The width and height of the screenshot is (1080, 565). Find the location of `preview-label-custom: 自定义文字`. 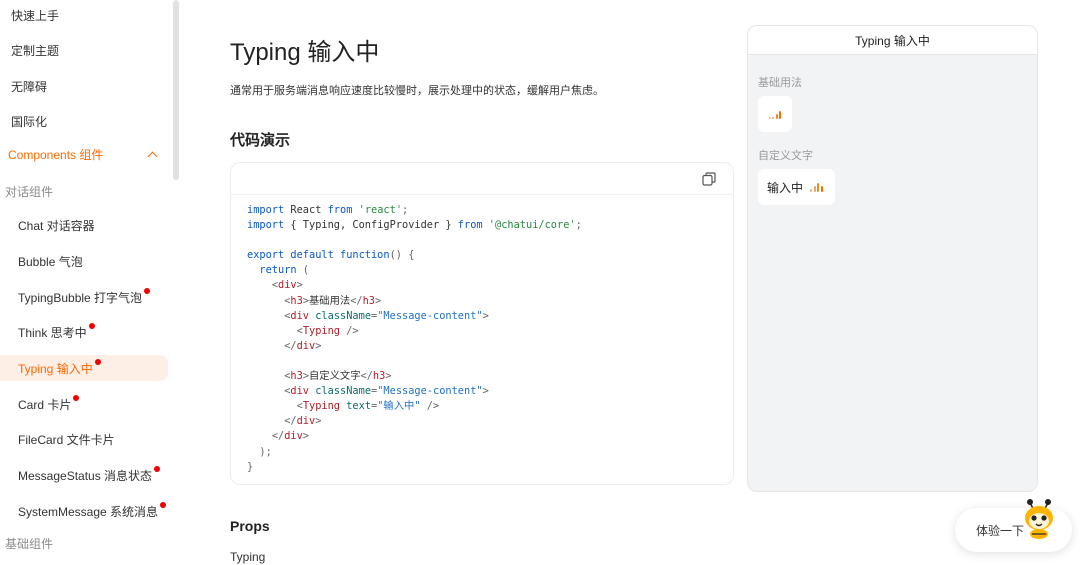

preview-label-custom: 自定义文字 is located at coordinates (785, 156).